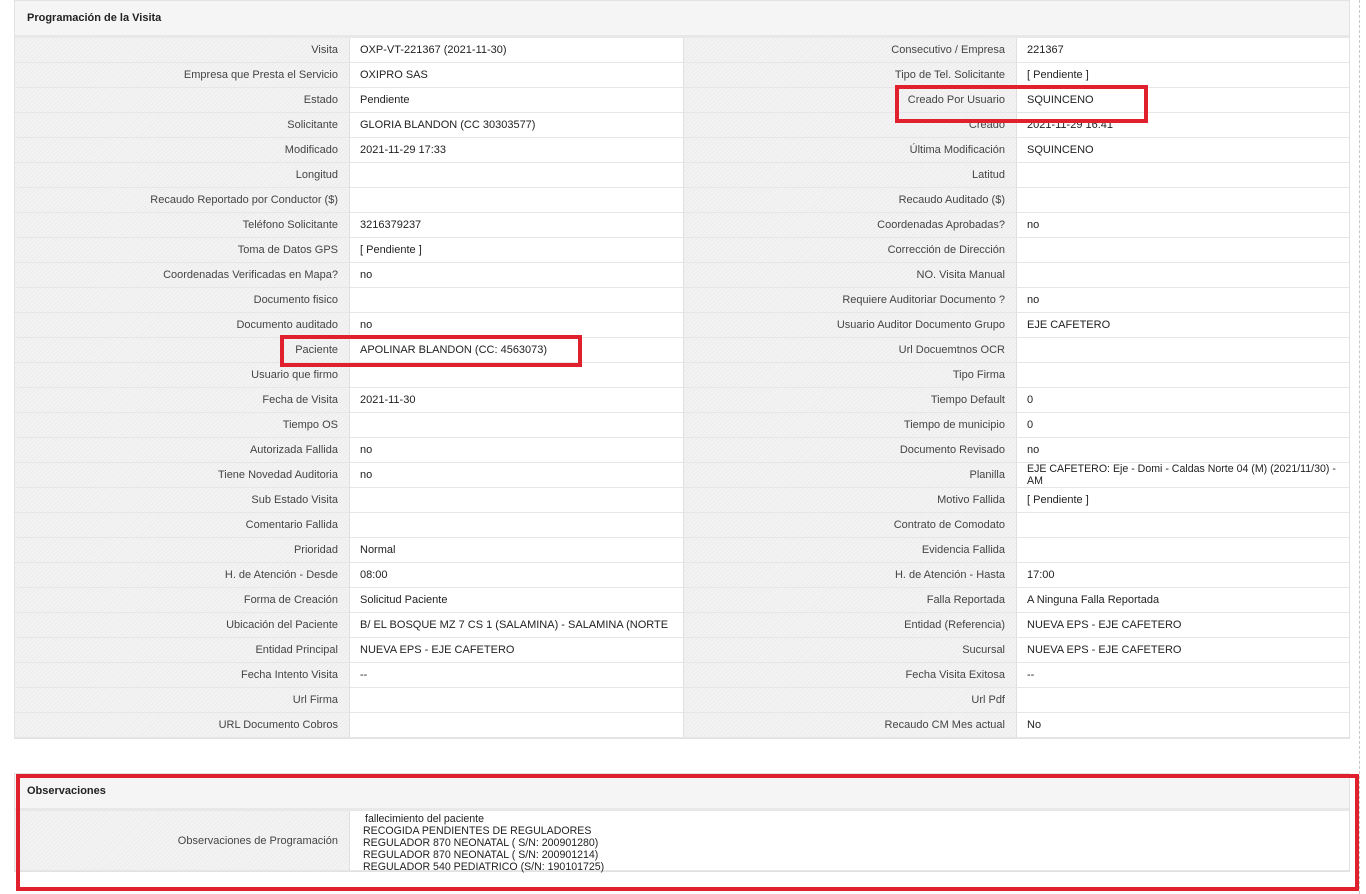 The height and width of the screenshot is (894, 1366). I want to click on coordenadas-aprobadas-label: Coordenadas Aprobadas?, so click(849, 225).